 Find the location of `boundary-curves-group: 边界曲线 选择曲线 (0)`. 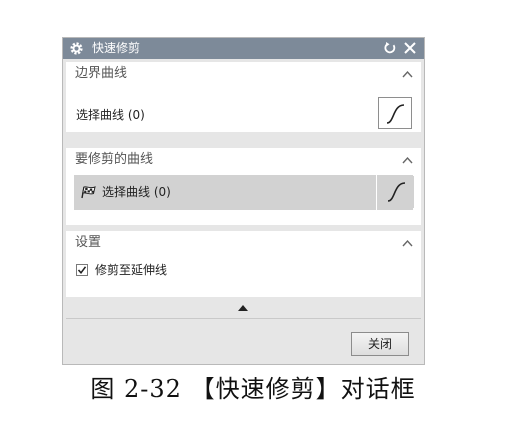

boundary-curves-group: 边界曲线 选择曲线 (0) is located at coordinates (243, 97).